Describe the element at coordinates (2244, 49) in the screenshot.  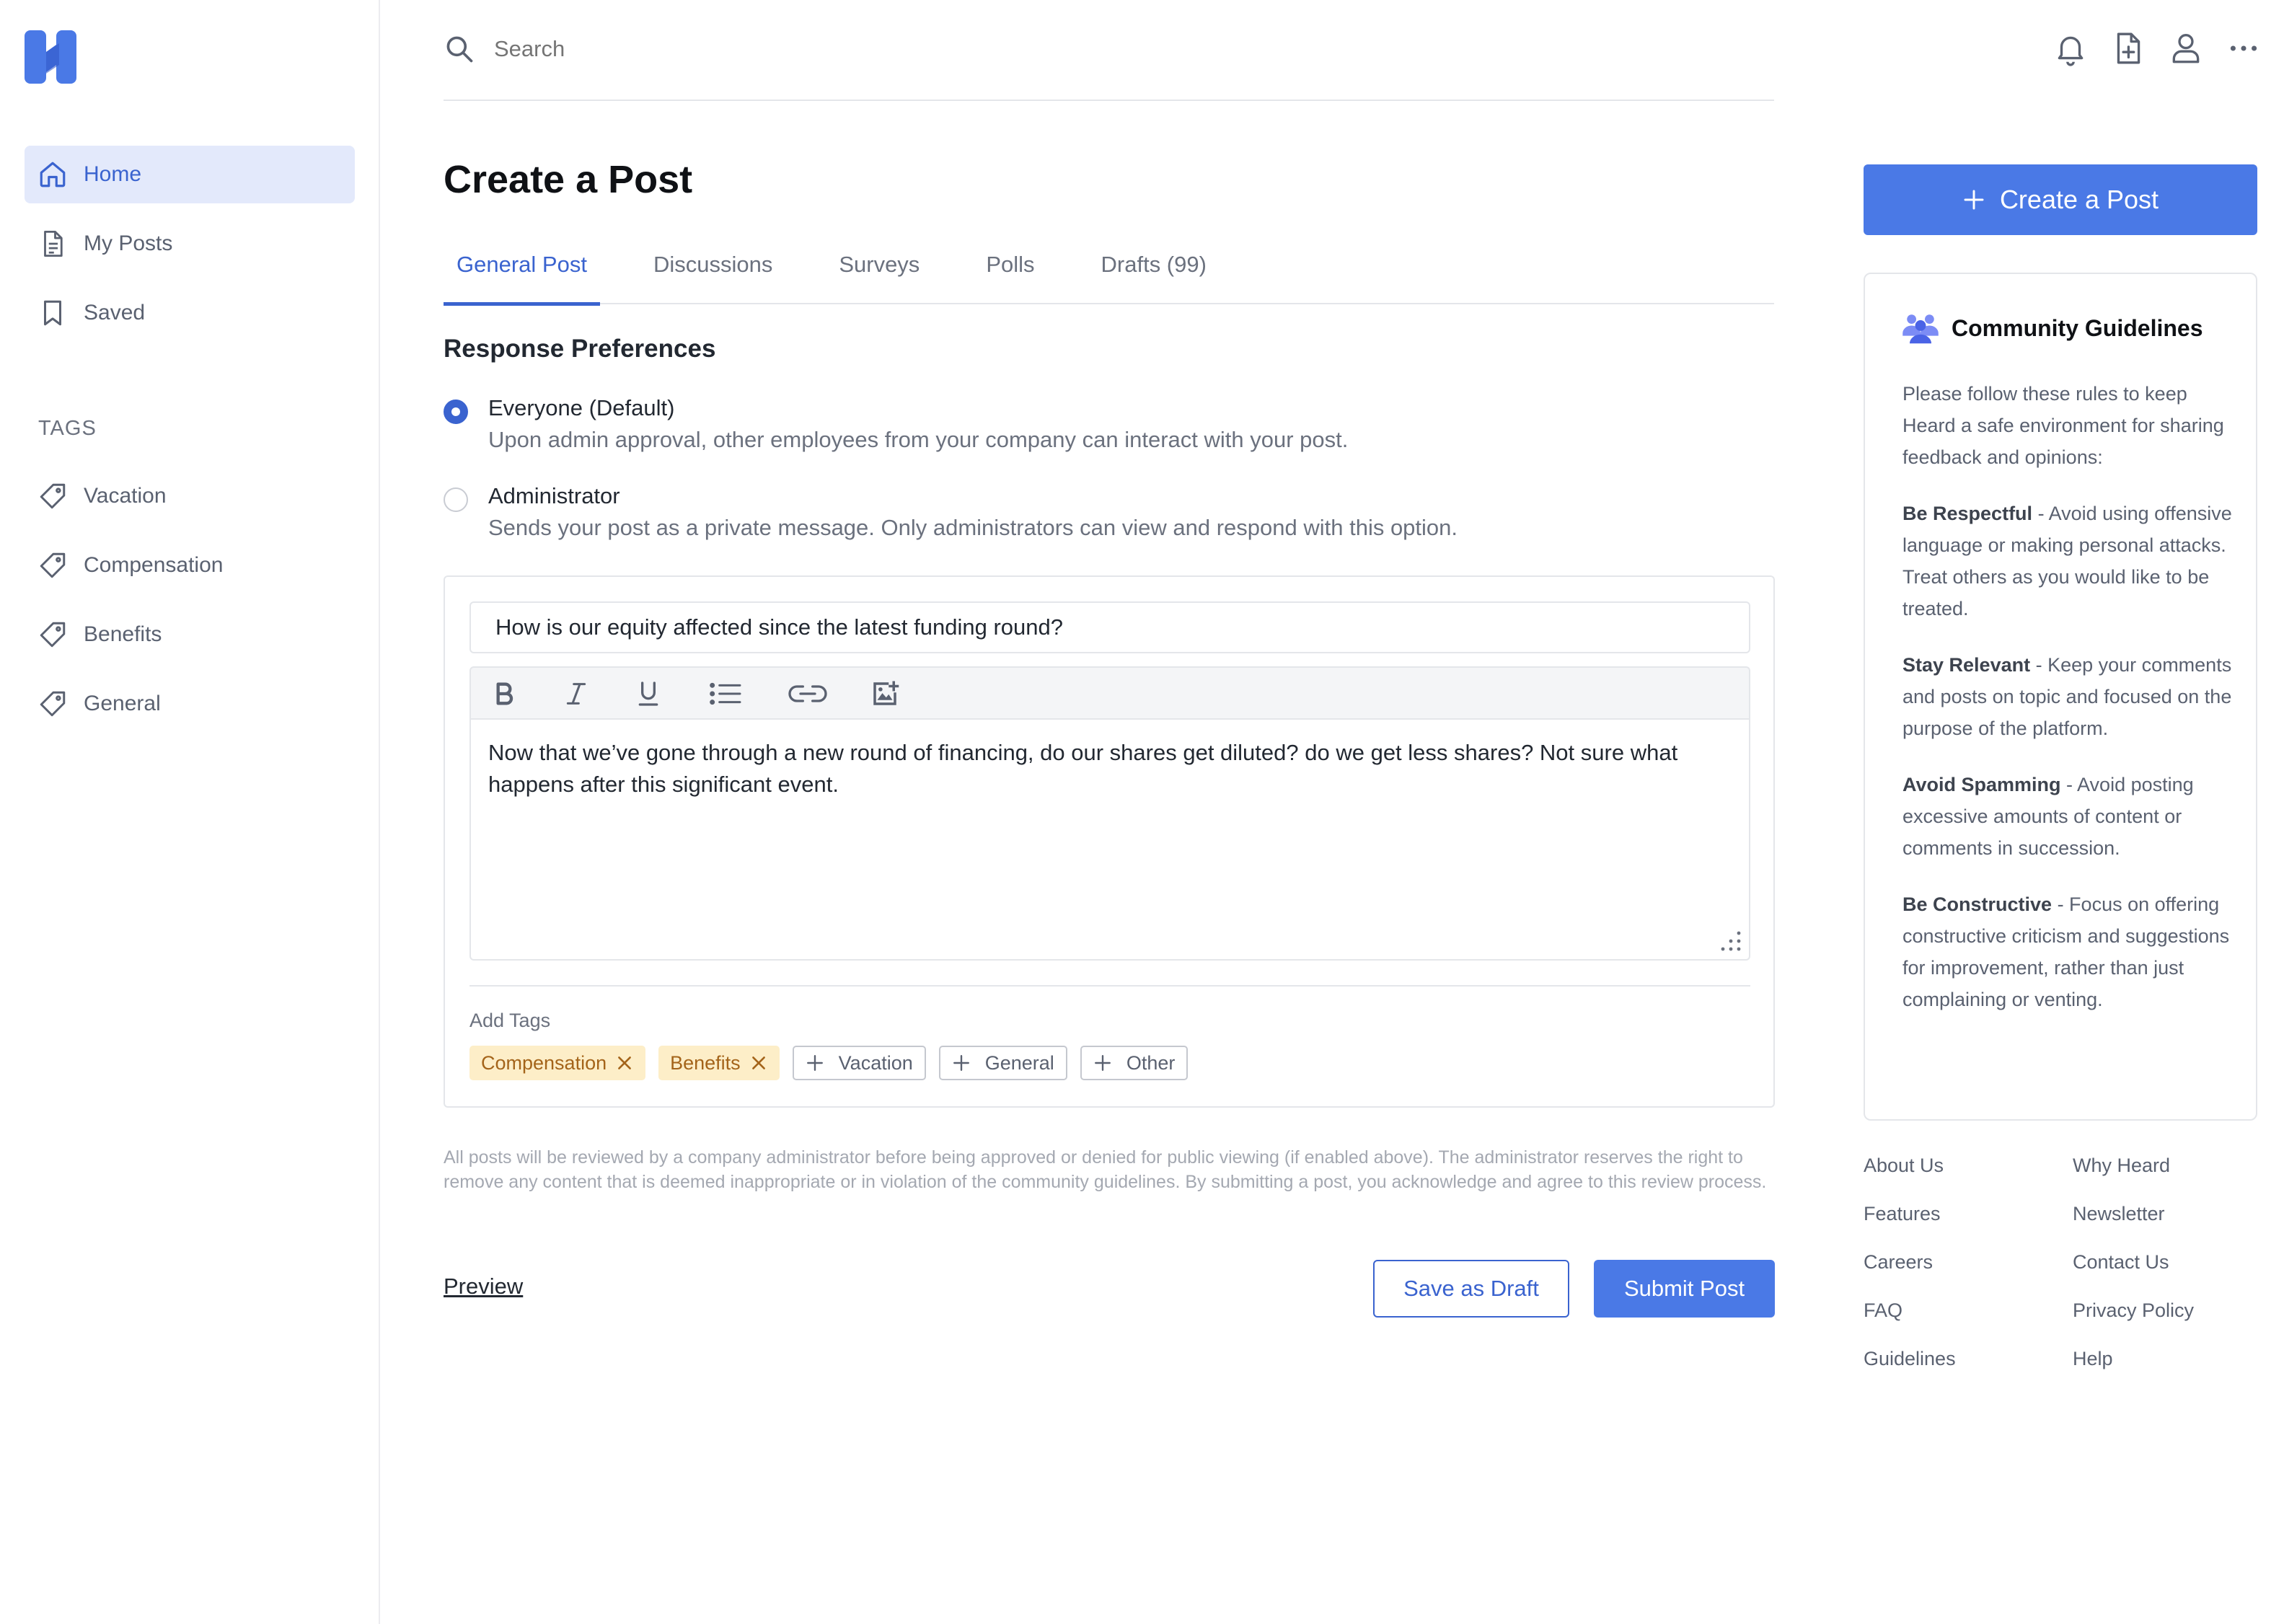
I see `more-icon` at that location.